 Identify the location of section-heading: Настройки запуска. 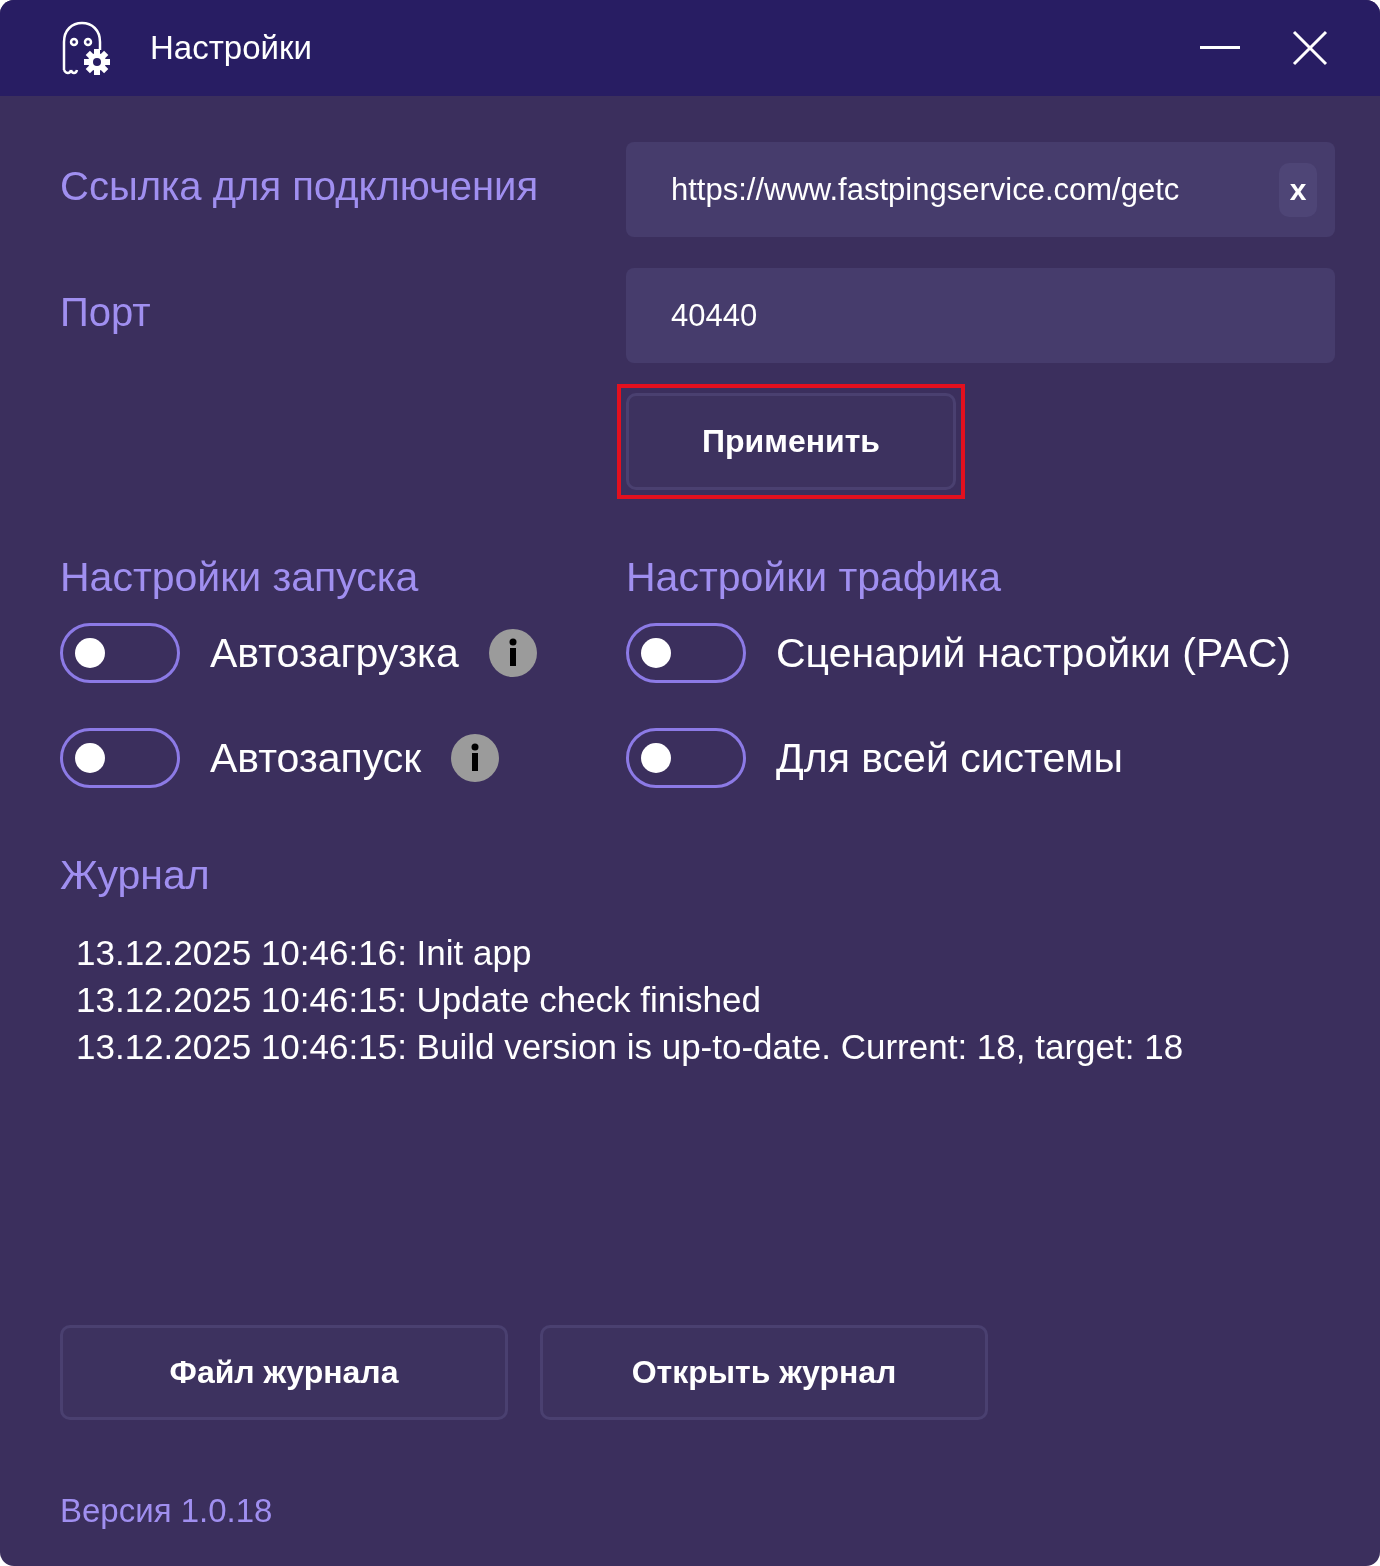
(239, 577).